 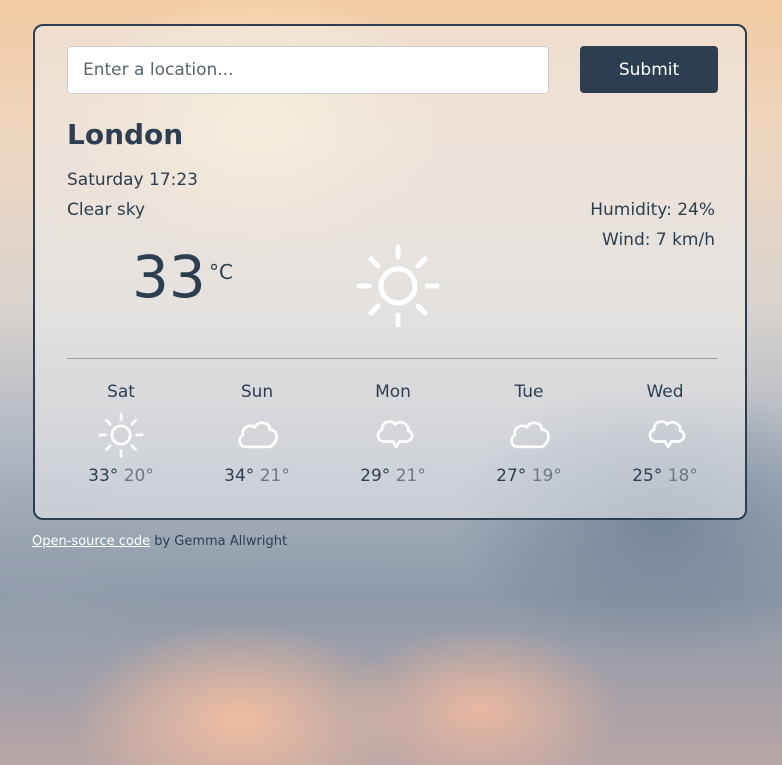 What do you see at coordinates (133, 180) in the screenshot?
I see `date-time: Saturday 17:23` at bounding box center [133, 180].